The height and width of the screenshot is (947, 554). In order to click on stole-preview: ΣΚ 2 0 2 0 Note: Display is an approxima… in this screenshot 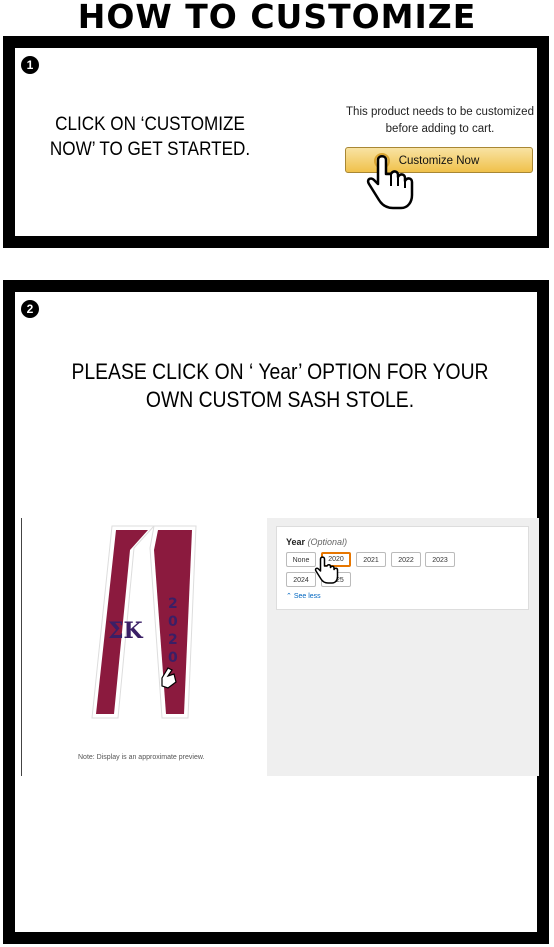, I will do `click(141, 647)`.